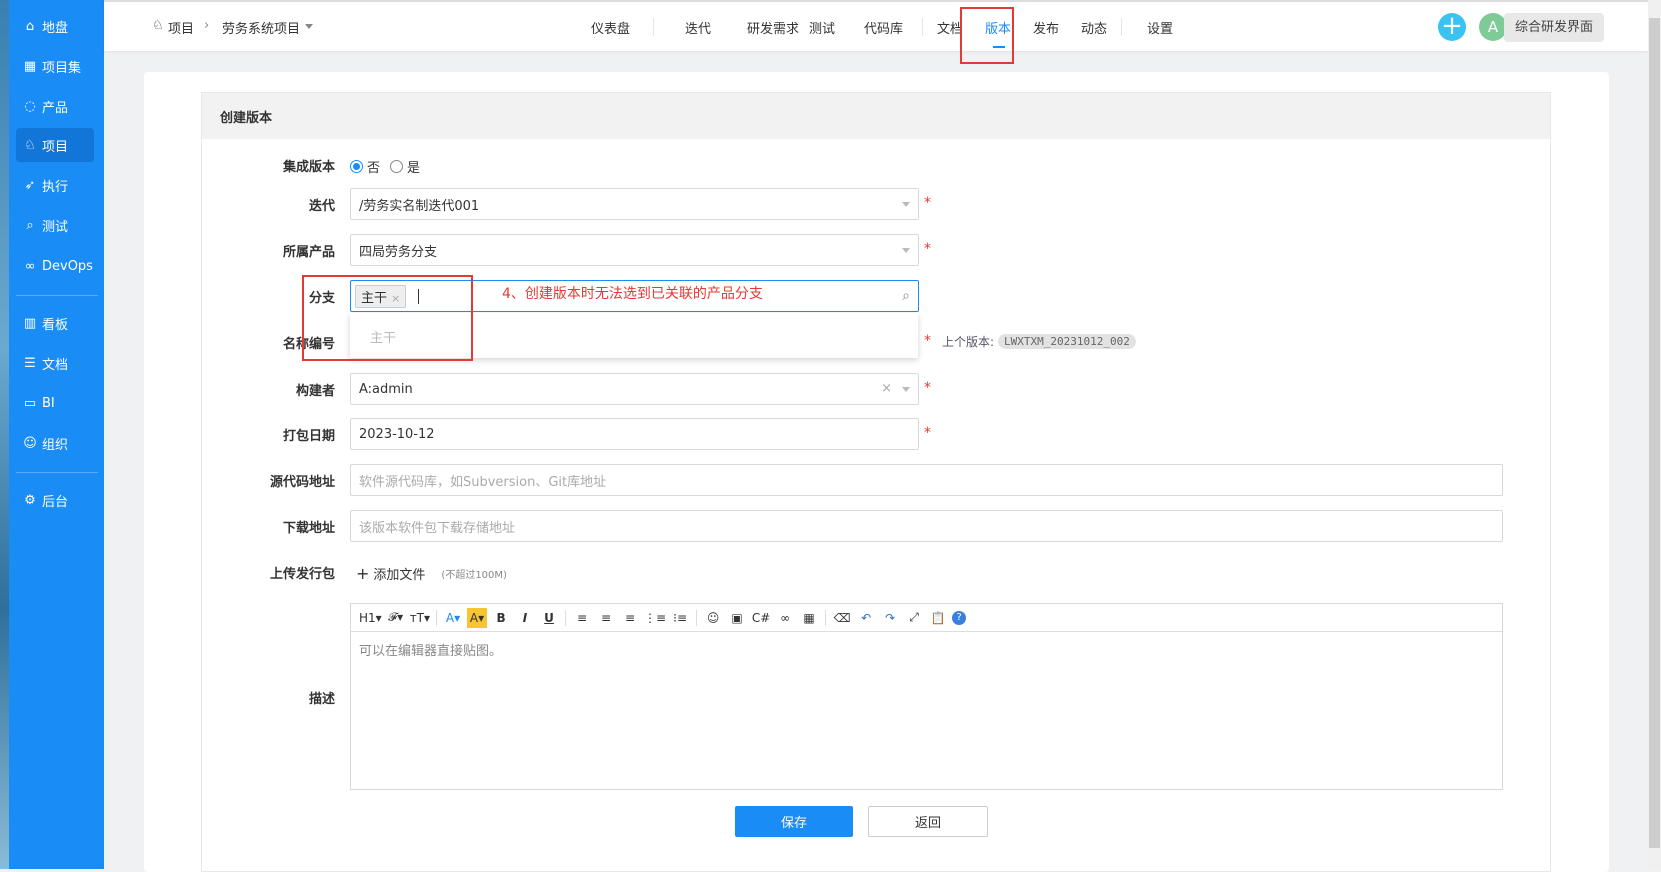 This screenshot has height=872, width=1661. Describe the element at coordinates (477, 617) in the screenshot. I see `highlight-icon: A▾` at that location.